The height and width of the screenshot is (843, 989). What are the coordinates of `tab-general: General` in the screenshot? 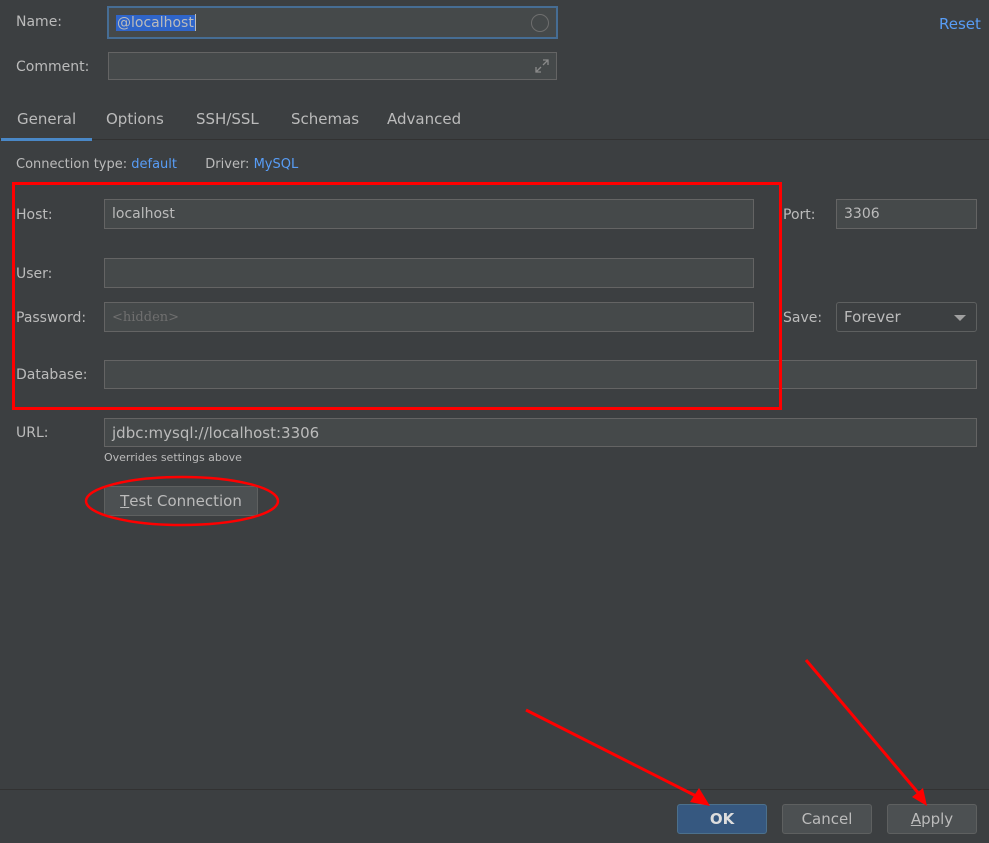 It's located at (46, 120).